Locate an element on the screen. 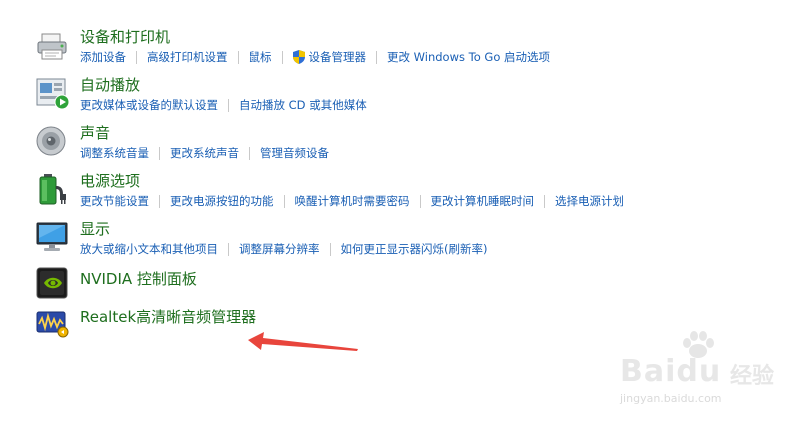 The height and width of the screenshot is (425, 807). mouse-link: 鼠标 is located at coordinates (260, 57).